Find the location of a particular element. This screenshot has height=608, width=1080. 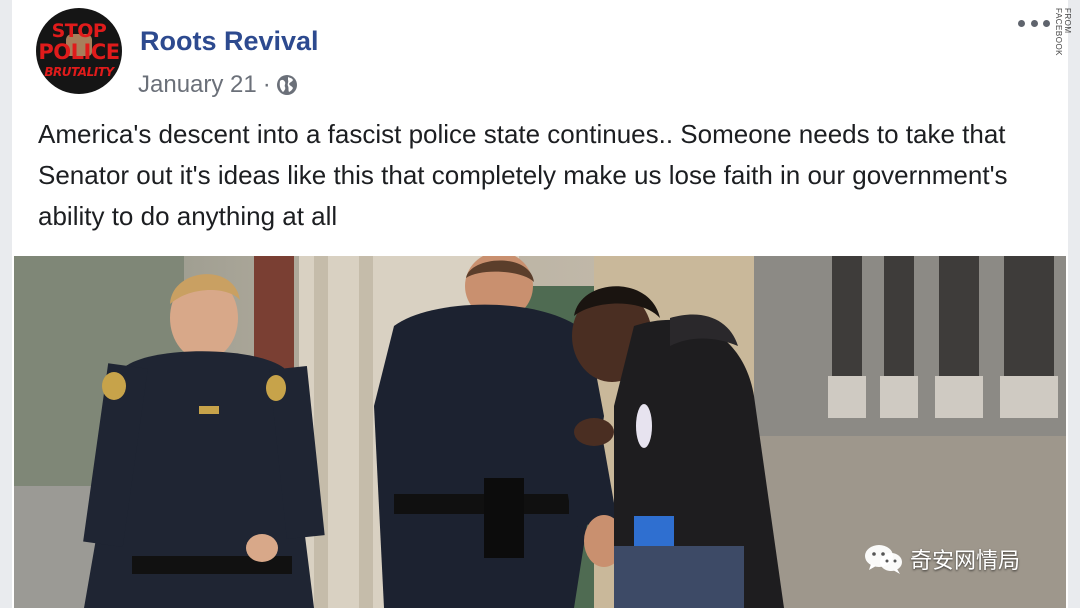

post-meta: January 21 · is located at coordinates (218, 85).